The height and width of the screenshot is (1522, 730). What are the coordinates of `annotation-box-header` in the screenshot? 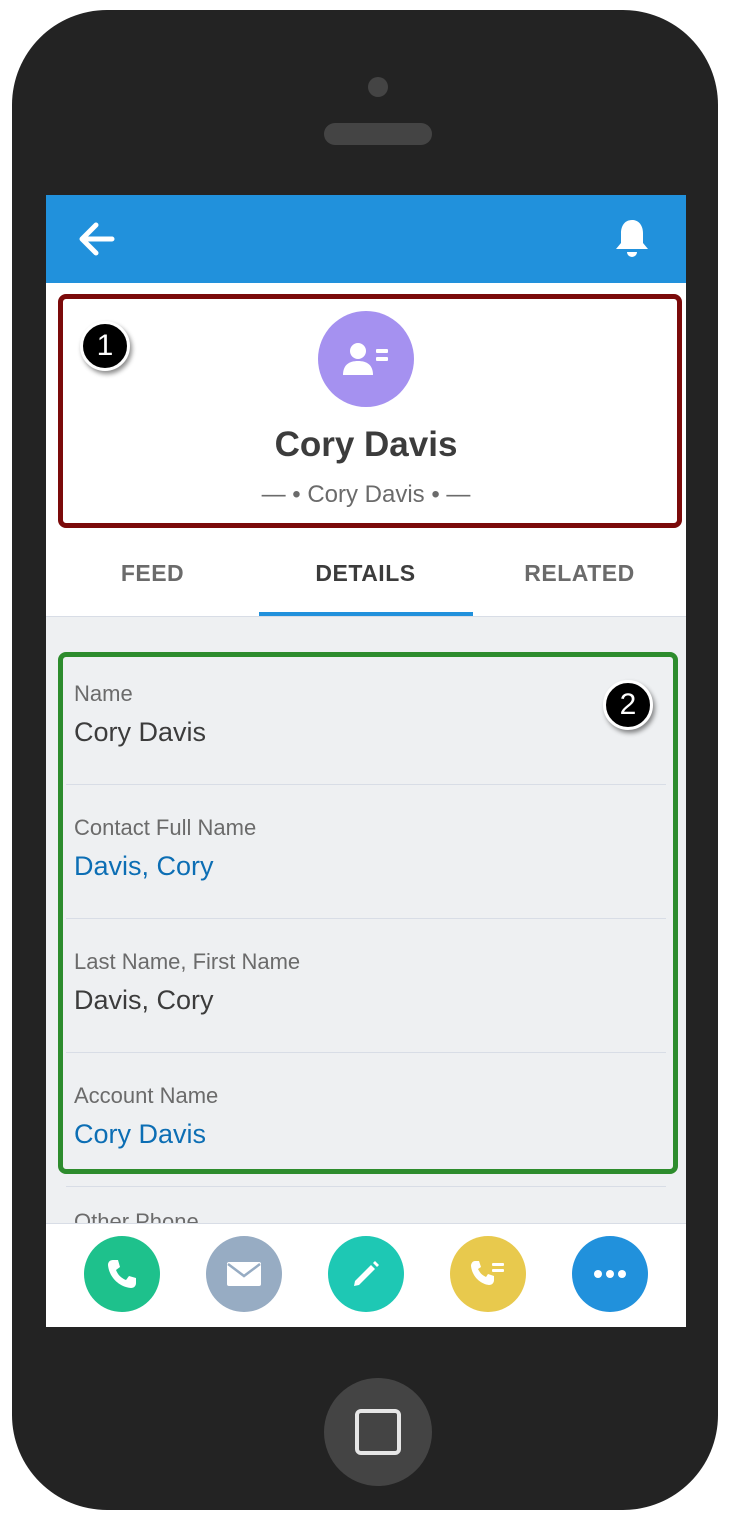 It's located at (370, 411).